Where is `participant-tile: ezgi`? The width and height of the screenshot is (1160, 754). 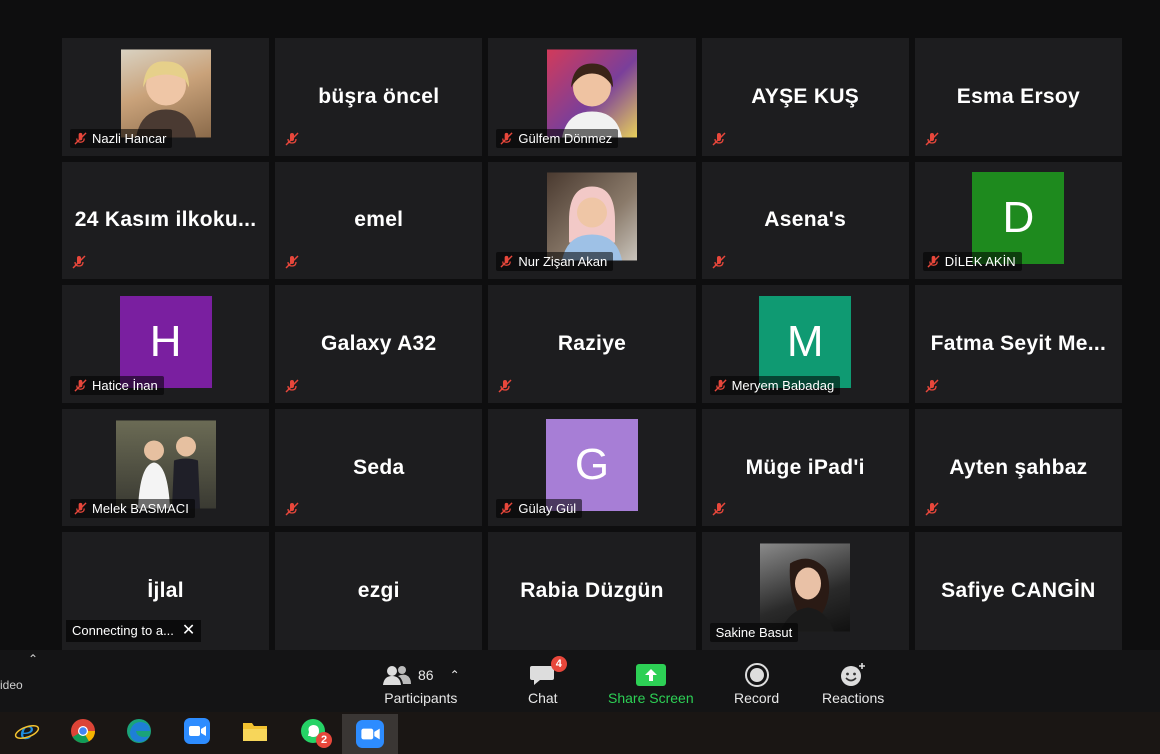 participant-tile: ezgi is located at coordinates (379, 591).